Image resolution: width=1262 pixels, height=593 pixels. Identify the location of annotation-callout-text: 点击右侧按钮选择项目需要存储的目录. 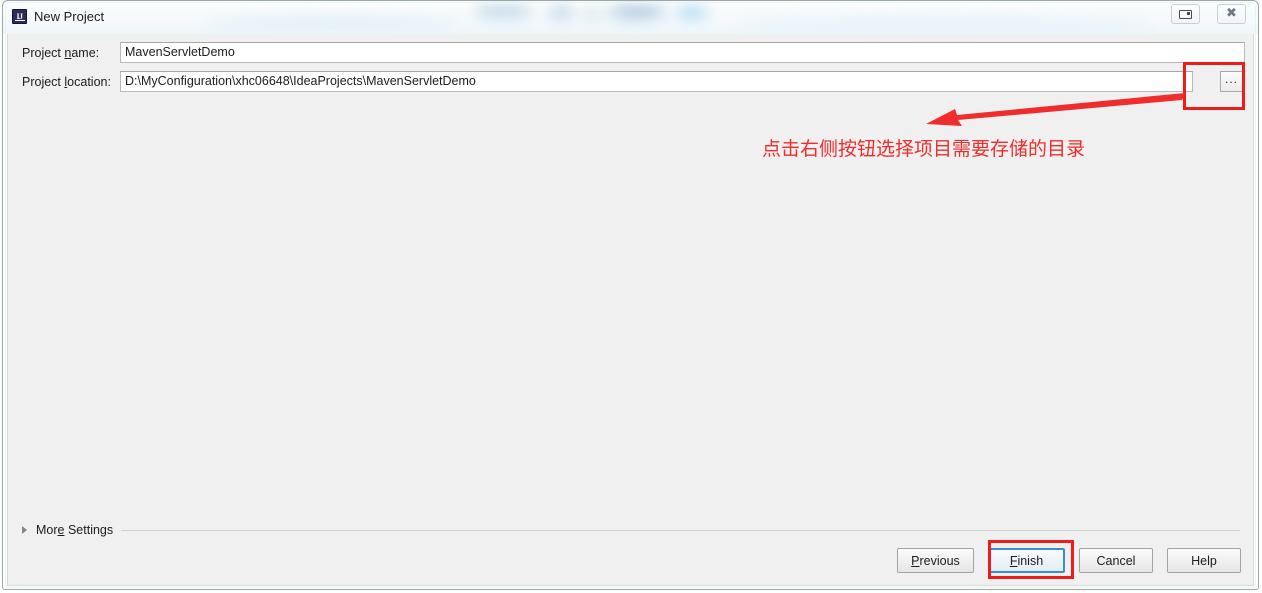
(924, 149).